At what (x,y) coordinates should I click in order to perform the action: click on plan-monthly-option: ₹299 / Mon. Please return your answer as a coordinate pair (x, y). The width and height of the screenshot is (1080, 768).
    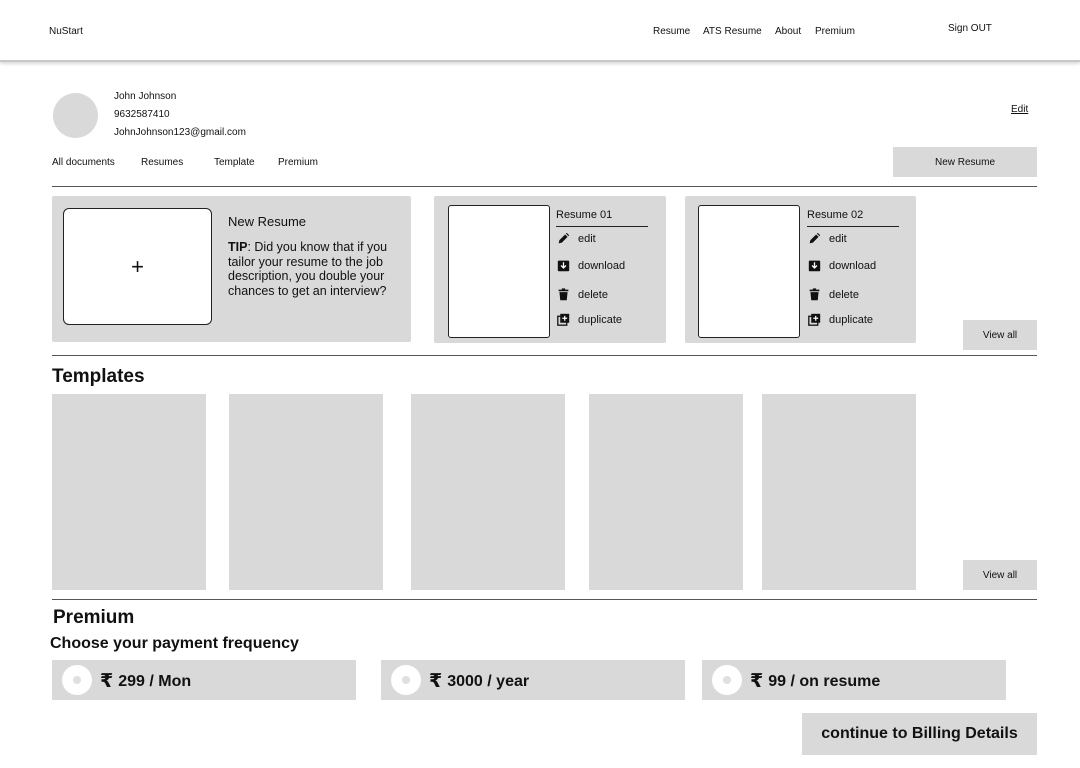
    Looking at the image, I should click on (204, 680).